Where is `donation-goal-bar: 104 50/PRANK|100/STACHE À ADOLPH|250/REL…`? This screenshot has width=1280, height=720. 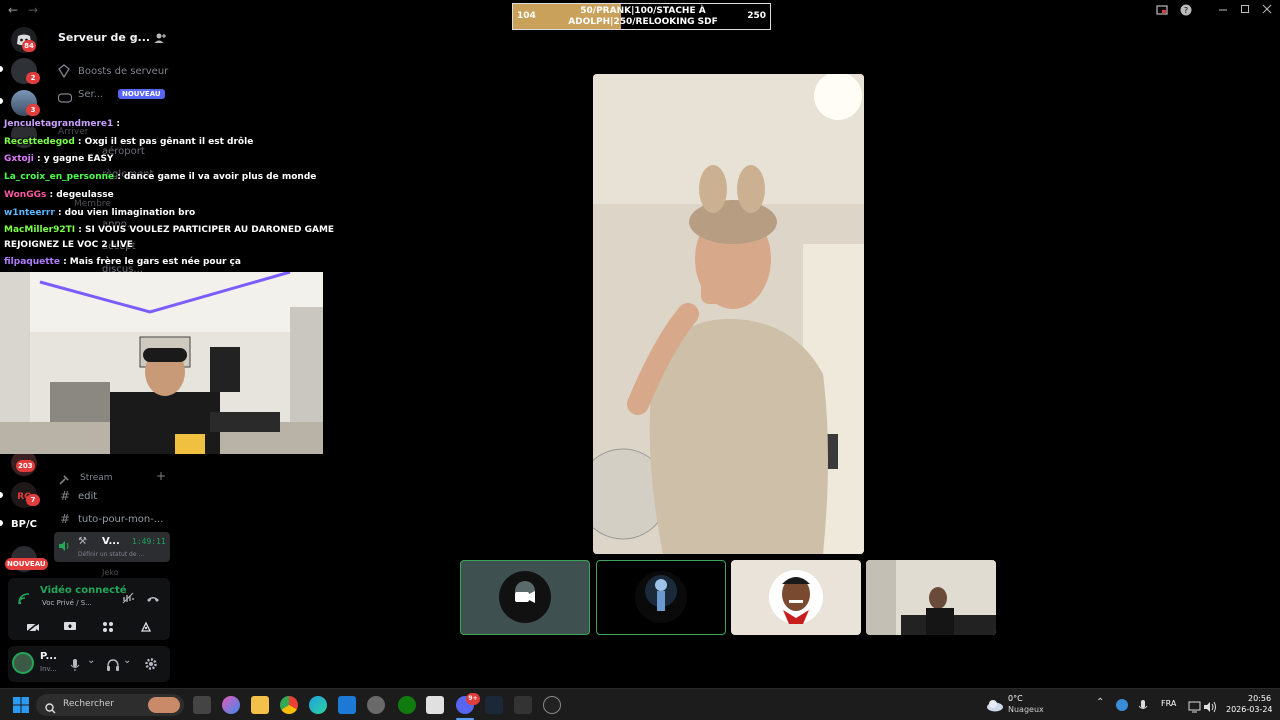
donation-goal-bar: 104 50/PRANK|100/STACHE À ADOLPH|250/REL… is located at coordinates (641, 16).